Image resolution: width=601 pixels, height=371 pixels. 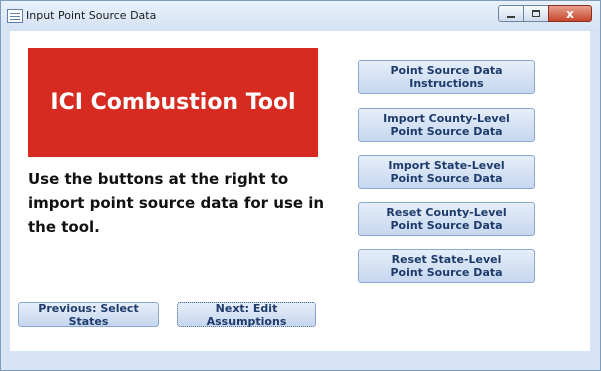 What do you see at coordinates (300, 360) in the screenshot?
I see `status-bar` at bounding box center [300, 360].